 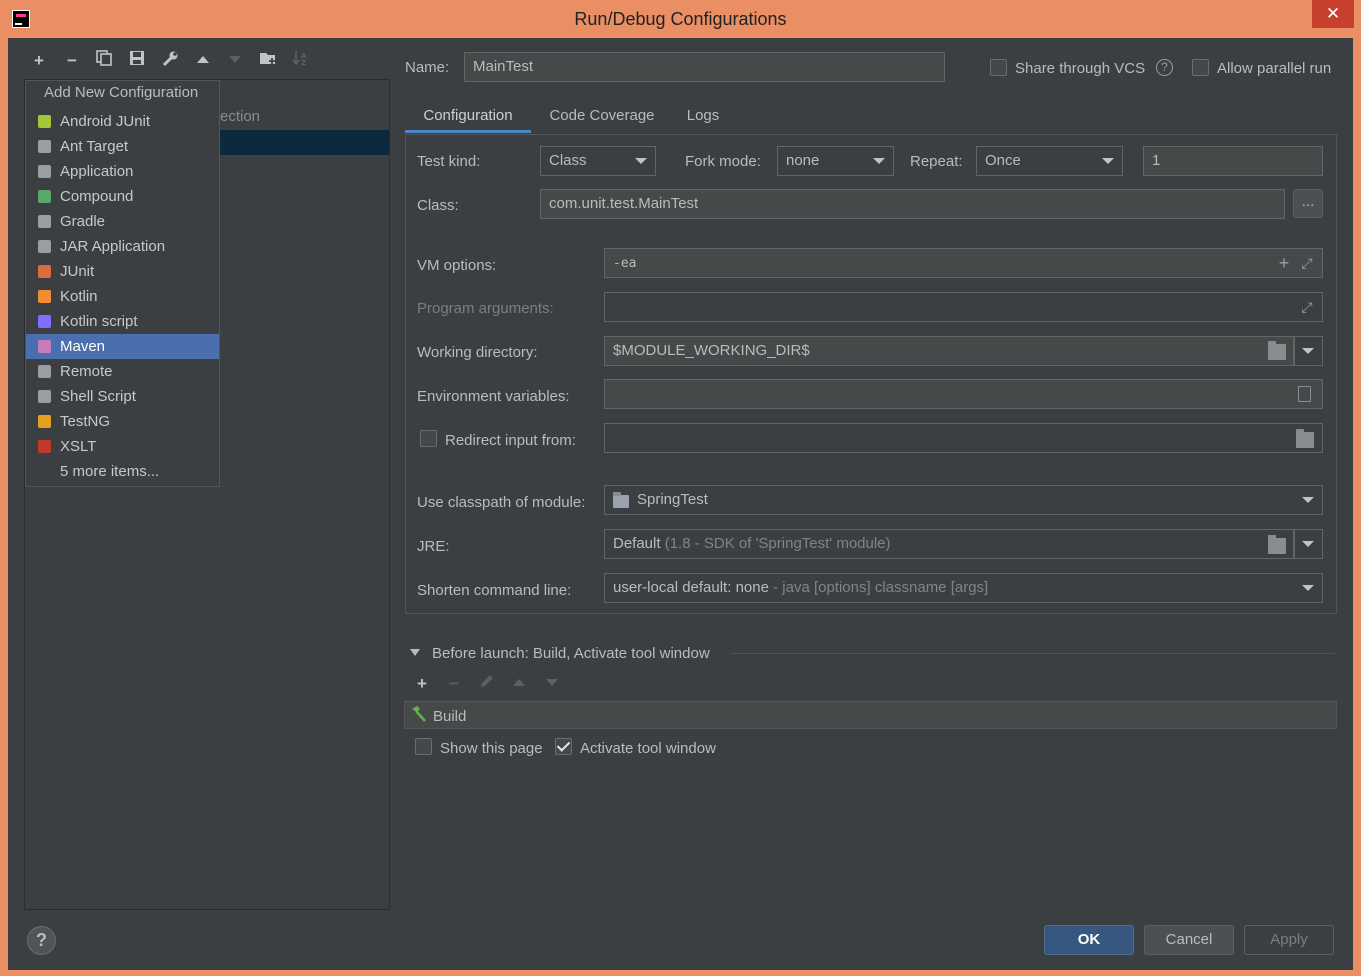 What do you see at coordinates (1049, 161) in the screenshot?
I see `repeat-select: Once` at bounding box center [1049, 161].